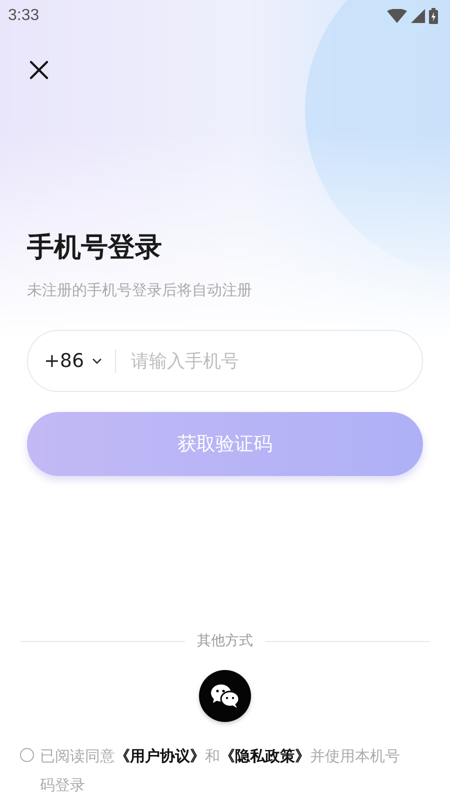  What do you see at coordinates (140, 290) in the screenshot?
I see `subtitle: 未注册的手机号登录后将自动注册` at bounding box center [140, 290].